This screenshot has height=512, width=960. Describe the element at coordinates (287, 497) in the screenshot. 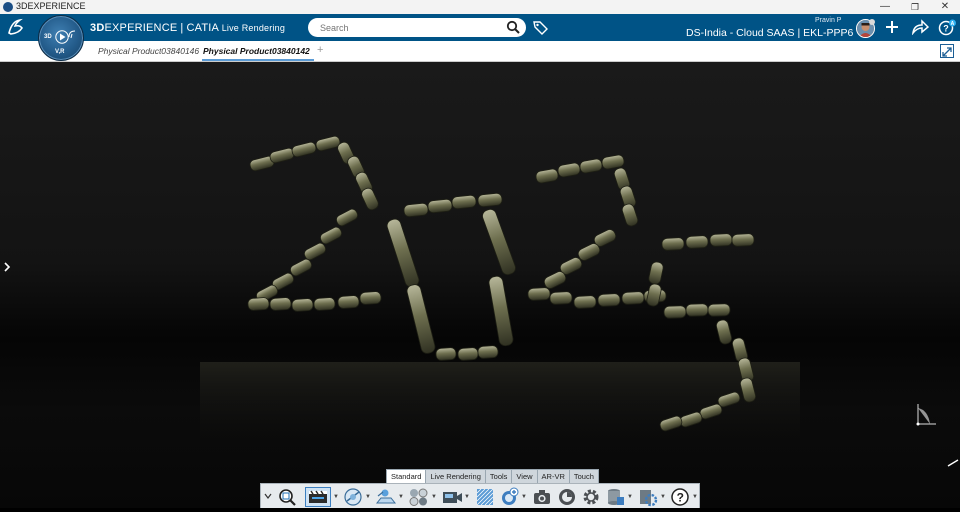

I see `fit-all-icon` at that location.